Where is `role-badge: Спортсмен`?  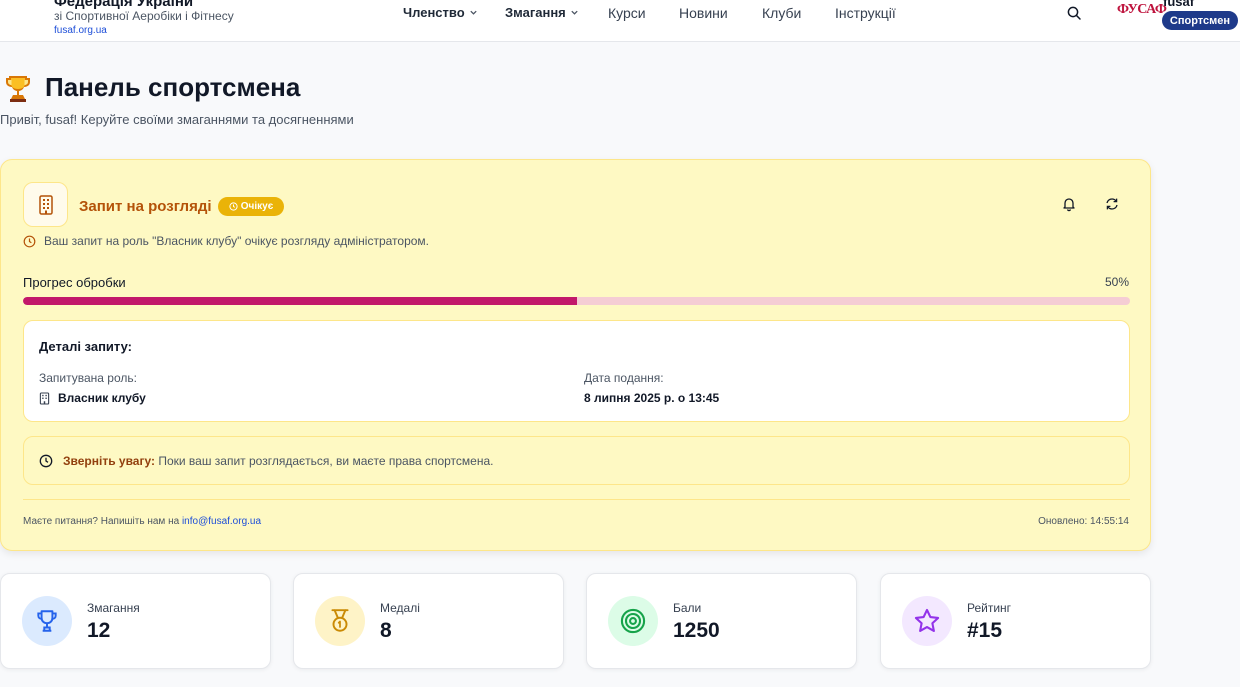 role-badge: Спортсмен is located at coordinates (1200, 20).